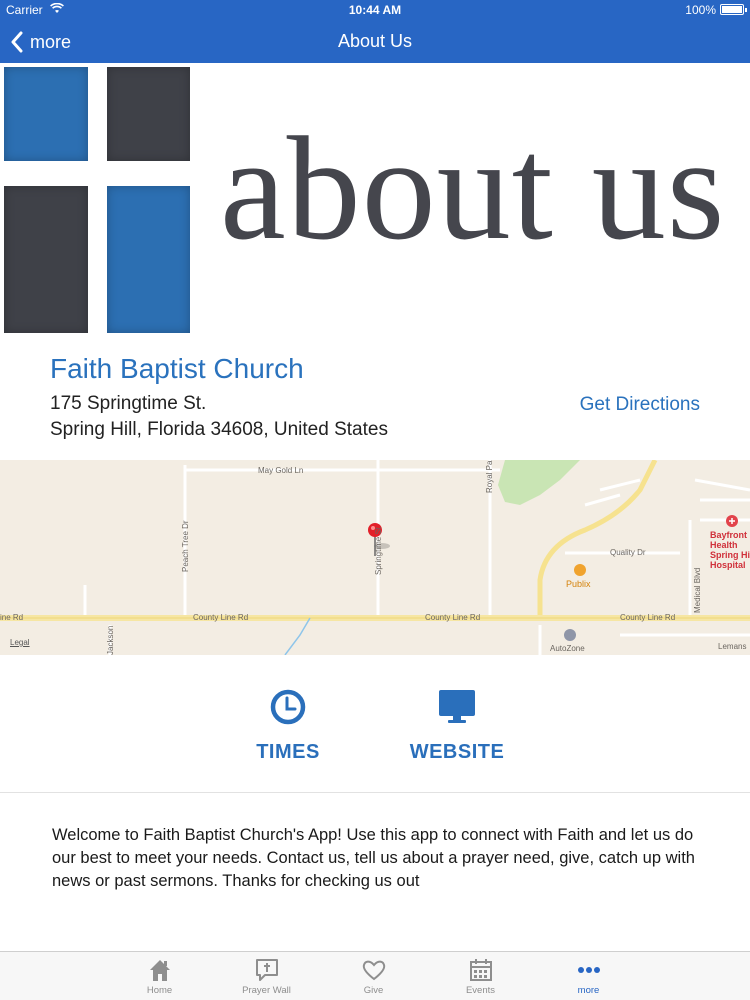 Image resolution: width=750 pixels, height=1000 pixels. I want to click on map-label-quality: Quality Dr, so click(628, 552).